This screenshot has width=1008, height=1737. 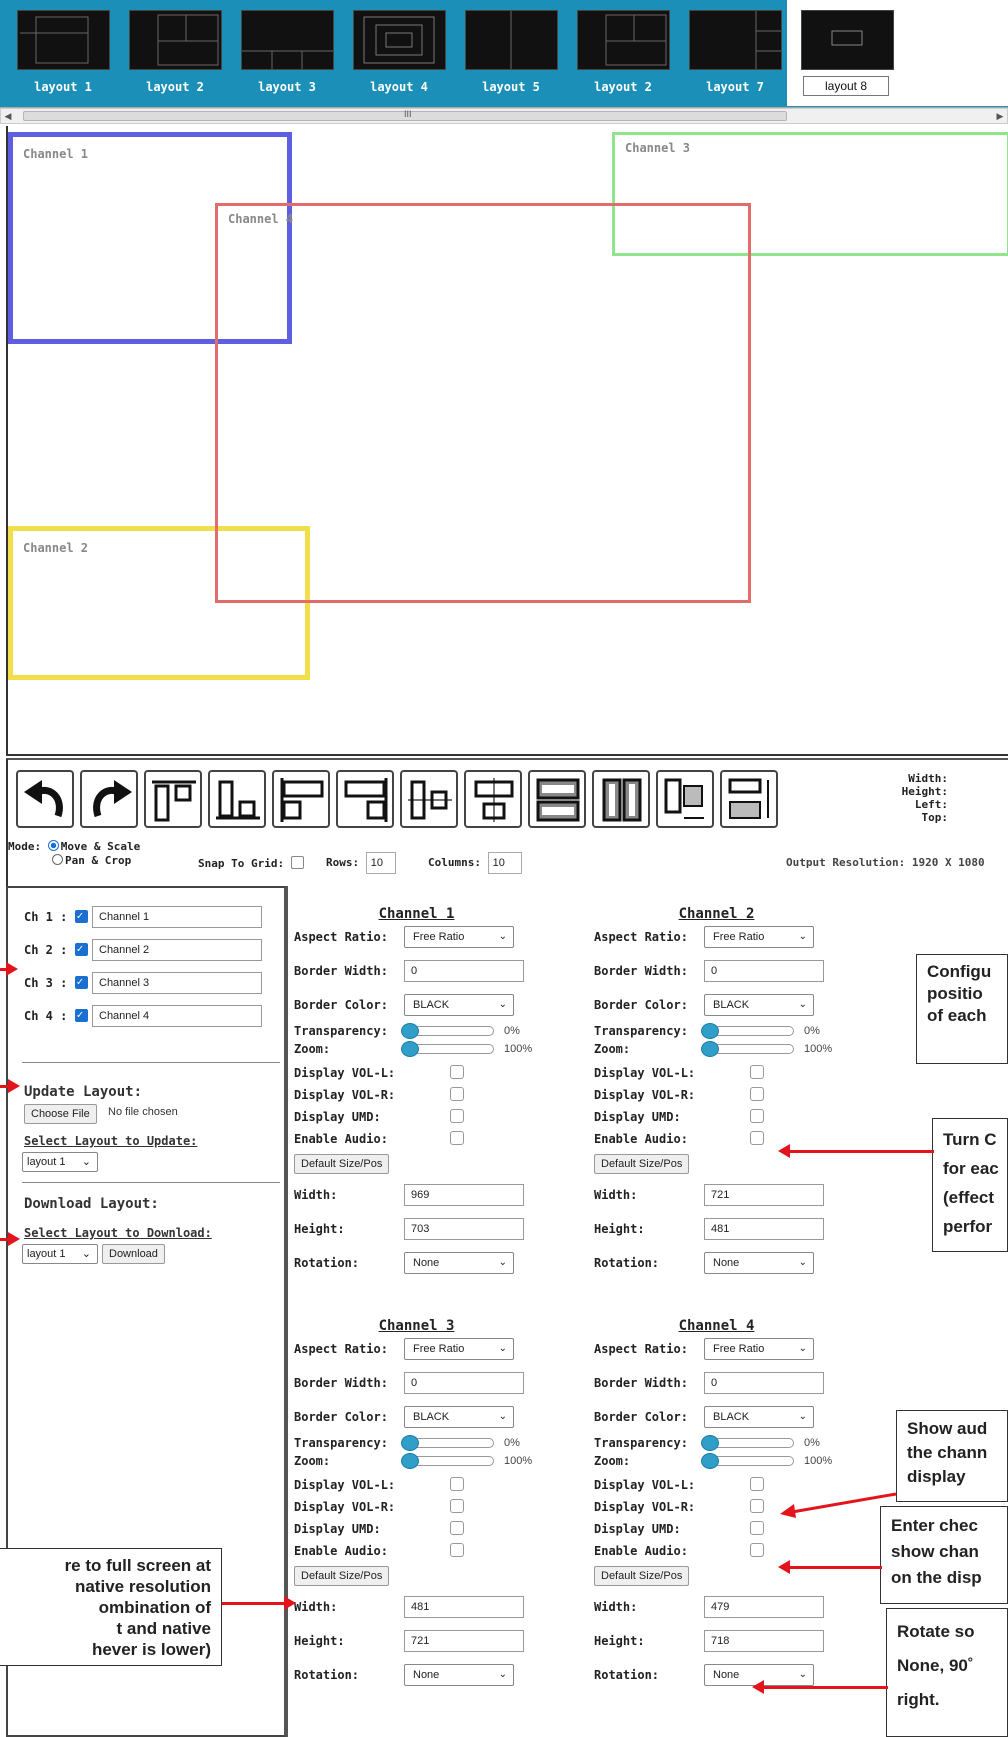 I want to click on scroll-thumb: III, so click(x=405, y=115).